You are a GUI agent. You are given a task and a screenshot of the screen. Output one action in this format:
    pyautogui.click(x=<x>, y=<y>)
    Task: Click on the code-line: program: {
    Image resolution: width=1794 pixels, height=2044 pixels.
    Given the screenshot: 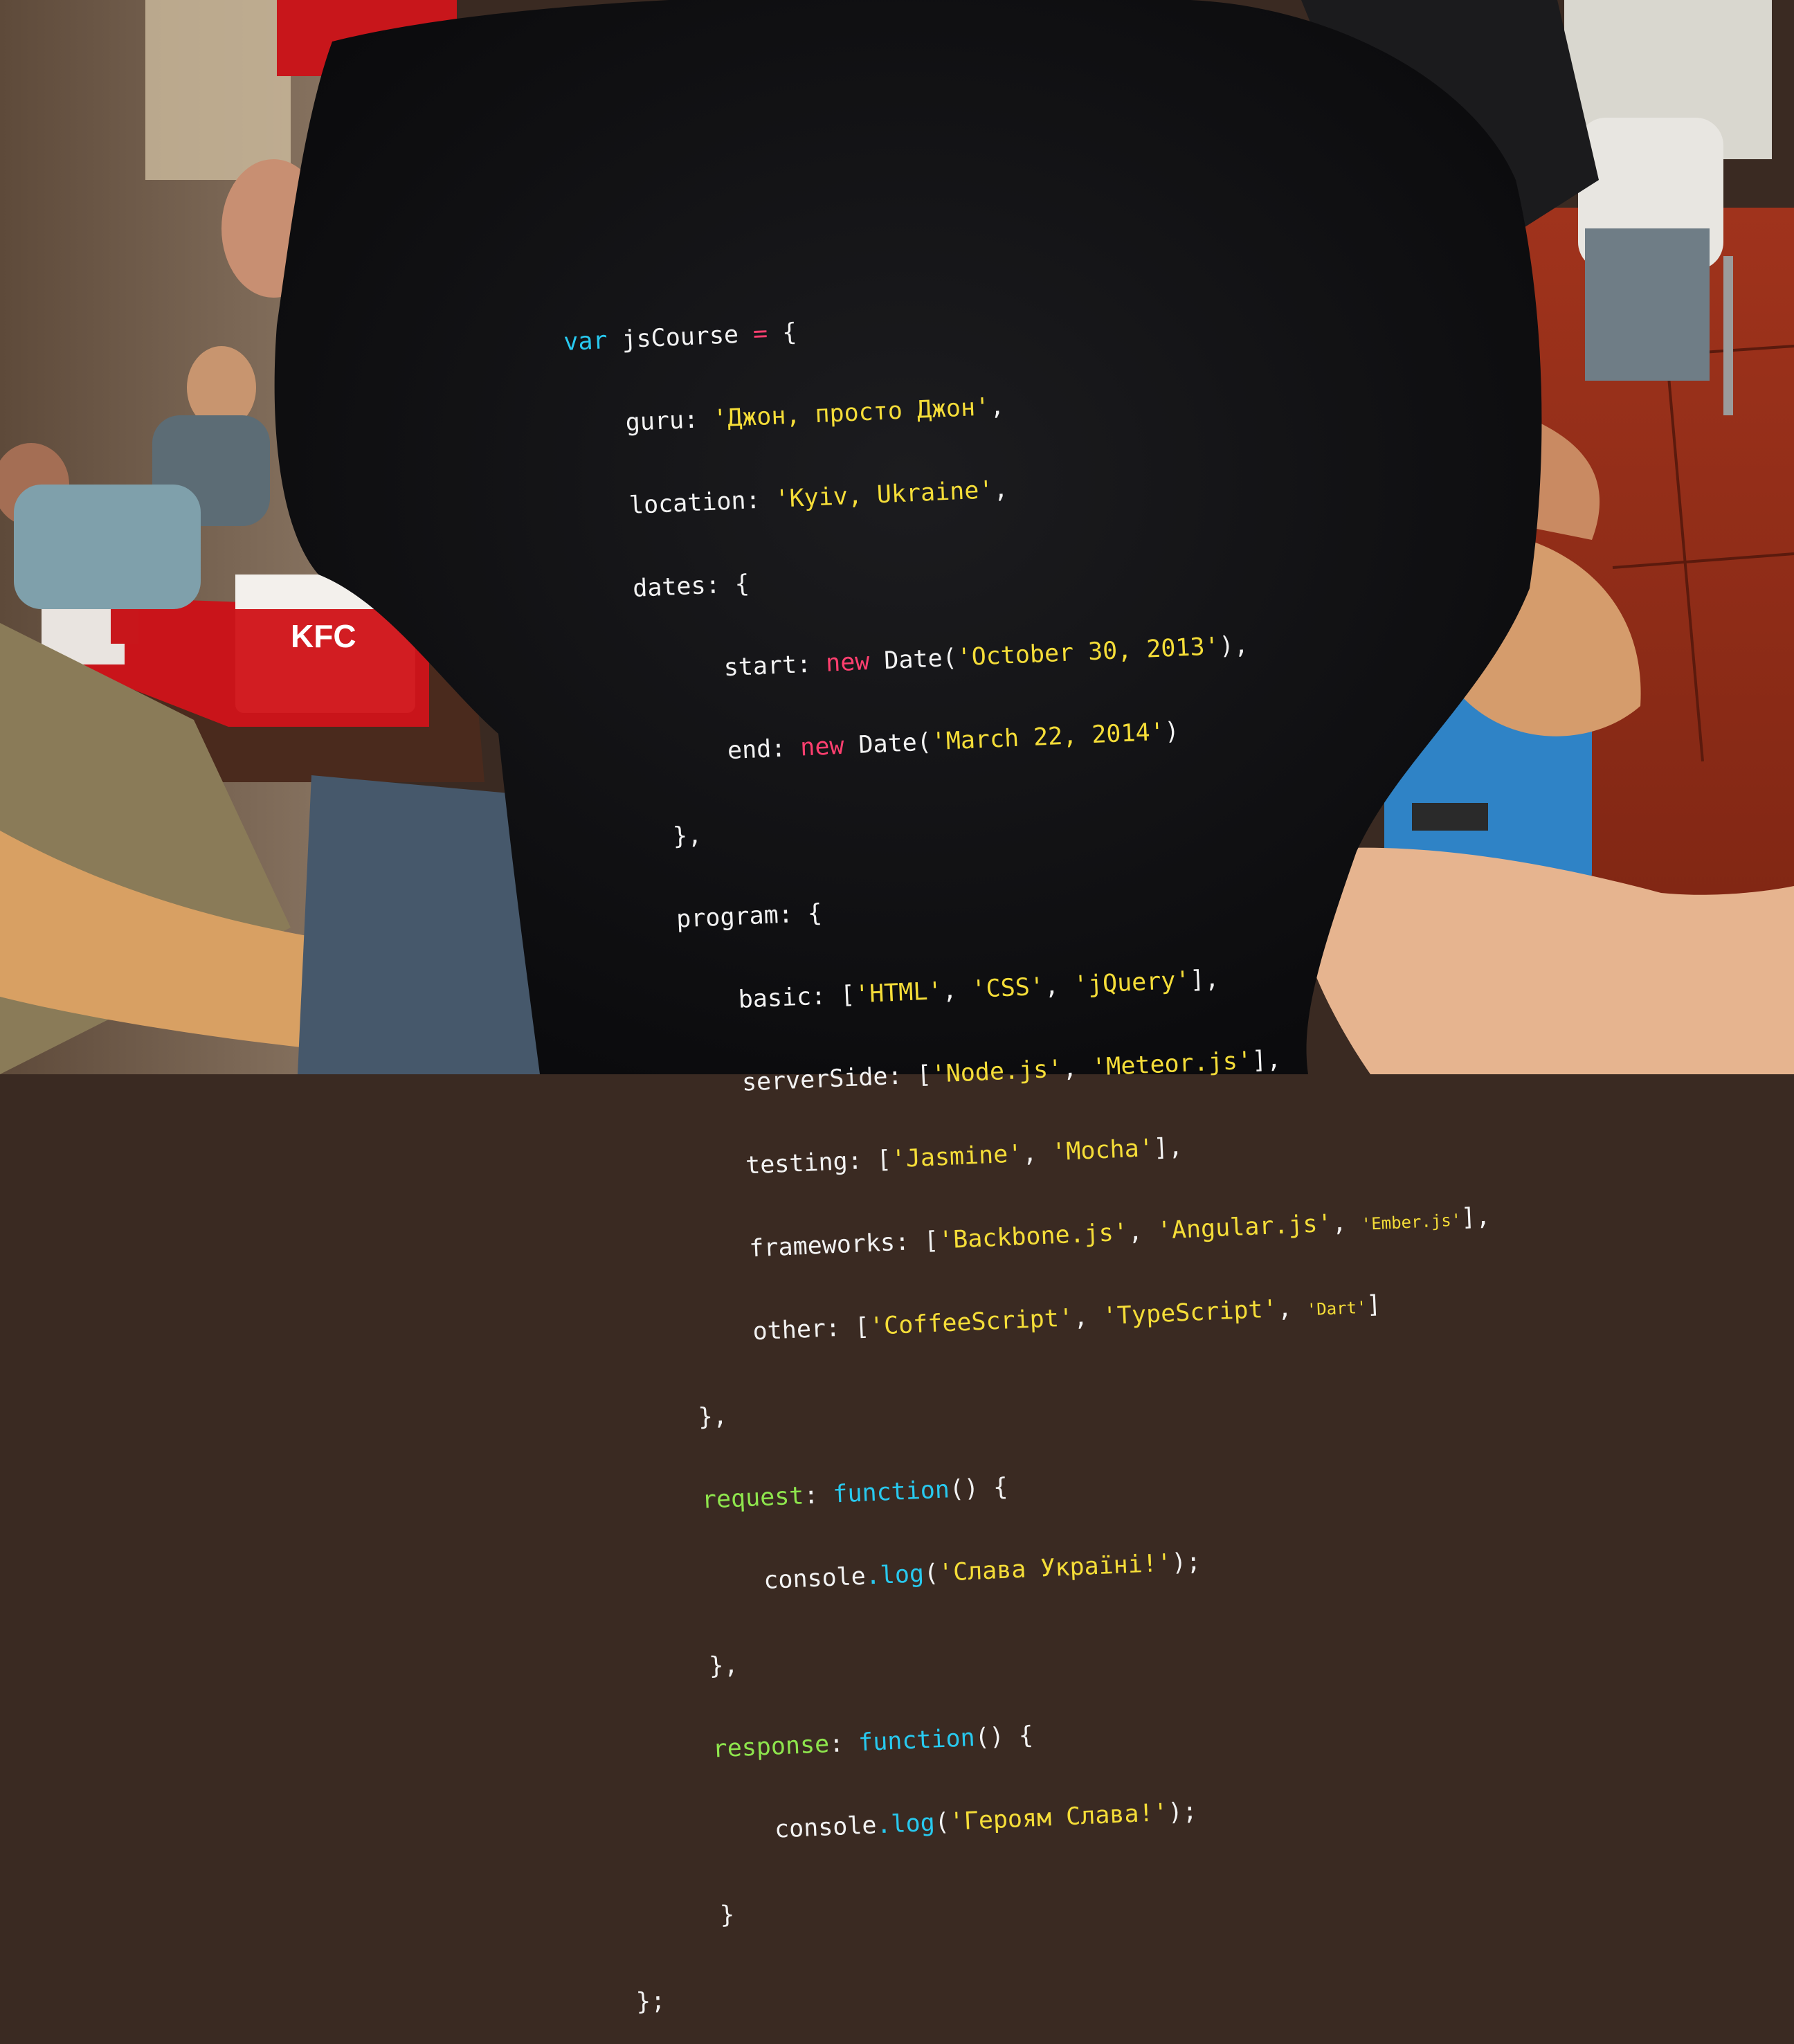 What is the action you would take?
    pyautogui.click(x=1024, y=904)
    